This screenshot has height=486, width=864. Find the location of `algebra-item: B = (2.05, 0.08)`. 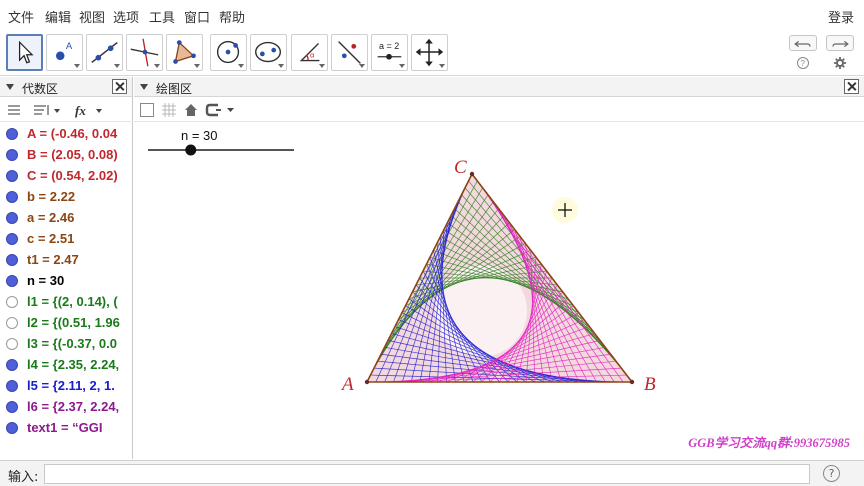

algebra-item: B = (2.05, 0.08) is located at coordinates (66, 155).